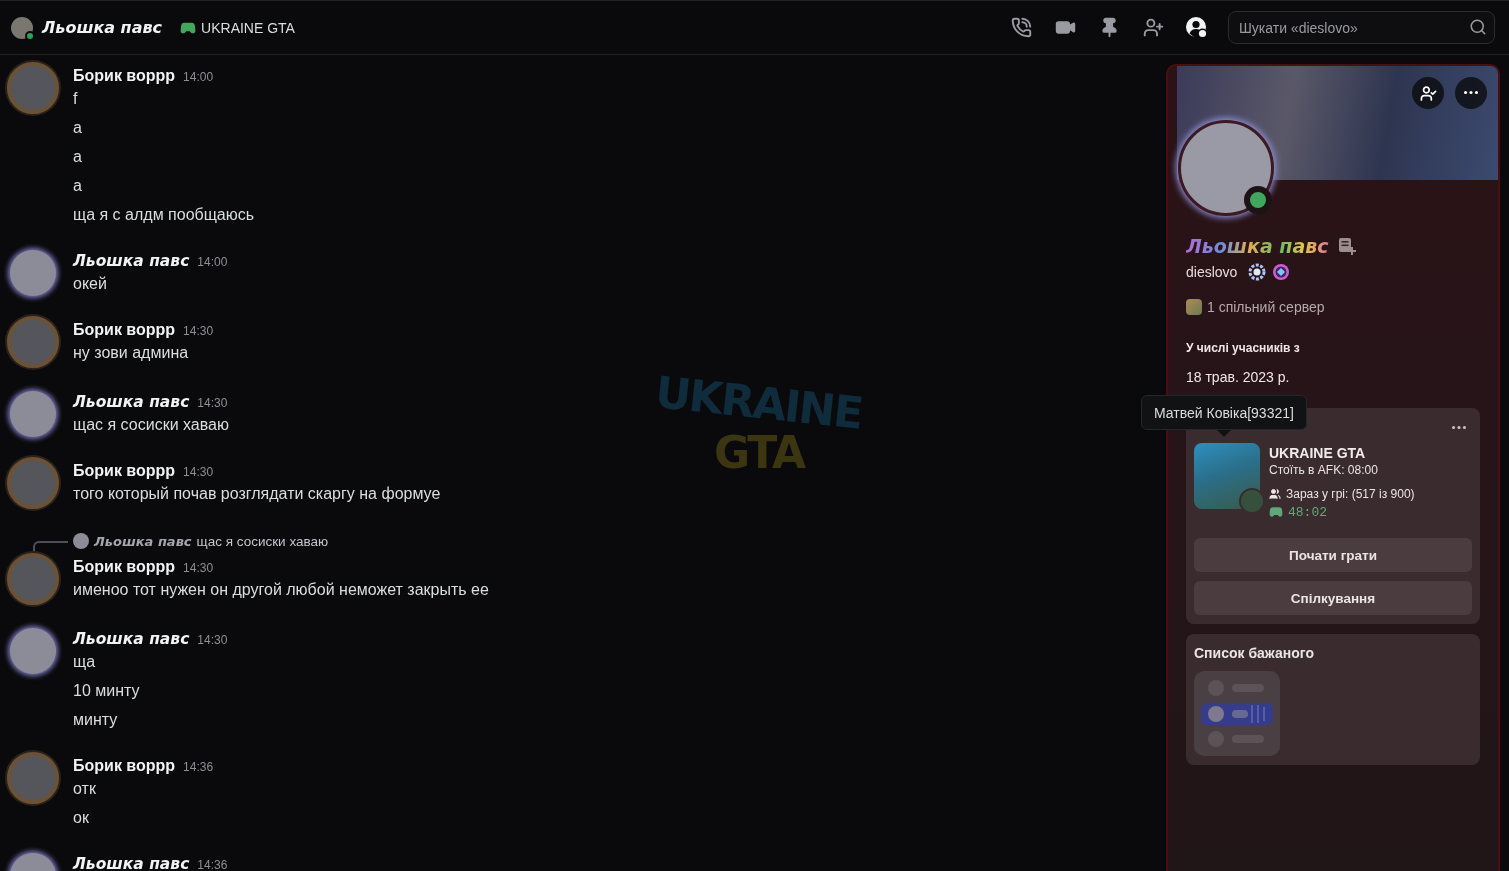 This screenshot has width=1509, height=871. What do you see at coordinates (1333, 555) in the screenshot?
I see `activity-button: Почати грати` at bounding box center [1333, 555].